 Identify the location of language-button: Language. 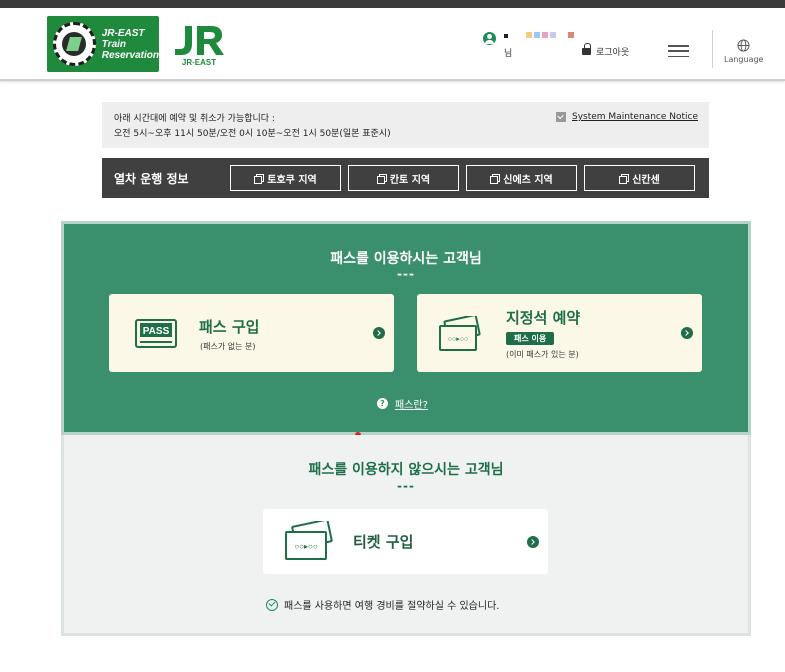
(744, 51).